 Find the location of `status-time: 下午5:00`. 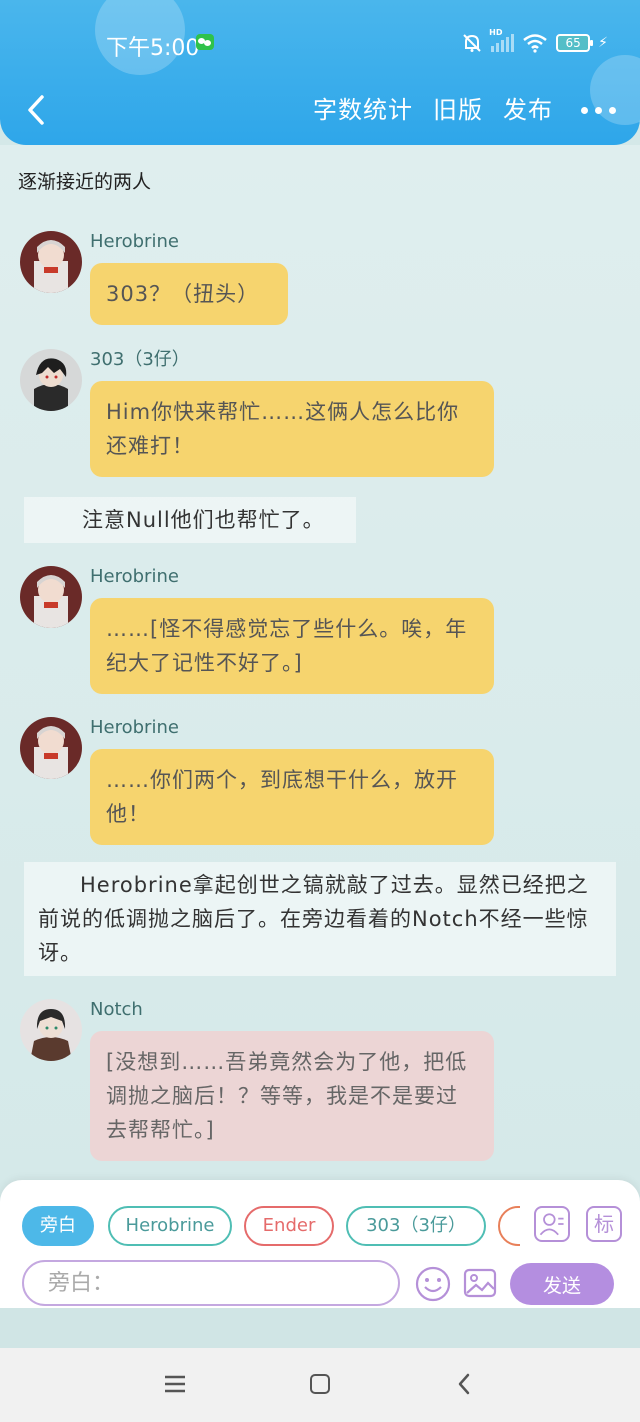

status-time: 下午5:00 is located at coordinates (153, 48).